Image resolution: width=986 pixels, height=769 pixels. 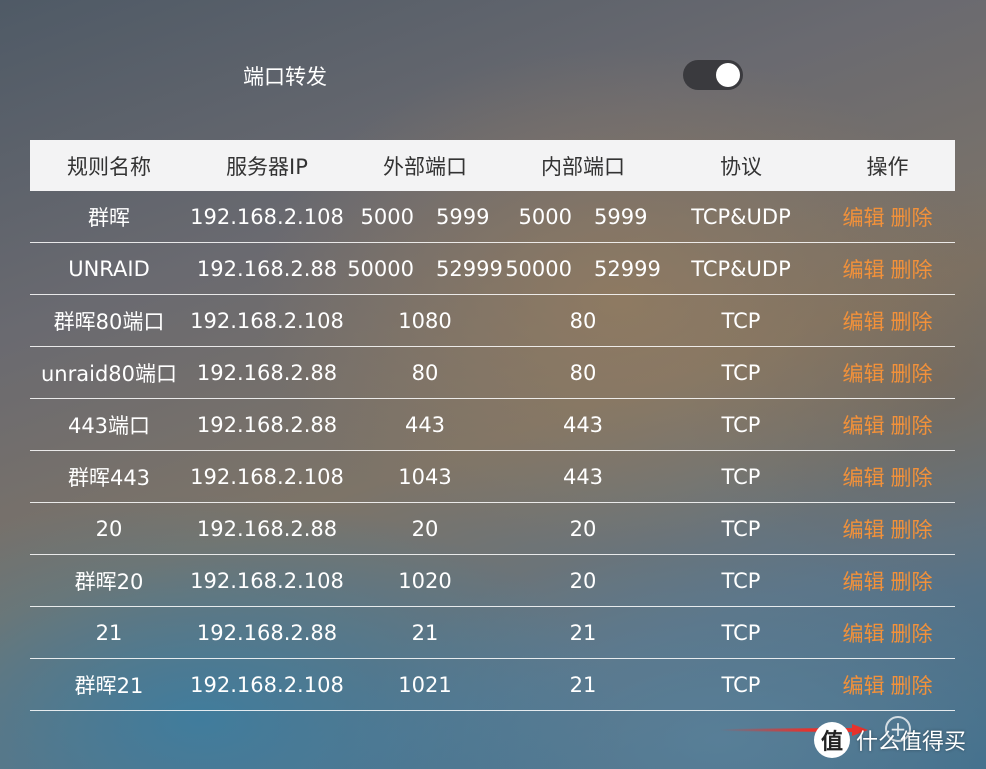 I want to click on column-header-protocol: 协议, so click(x=741, y=166).